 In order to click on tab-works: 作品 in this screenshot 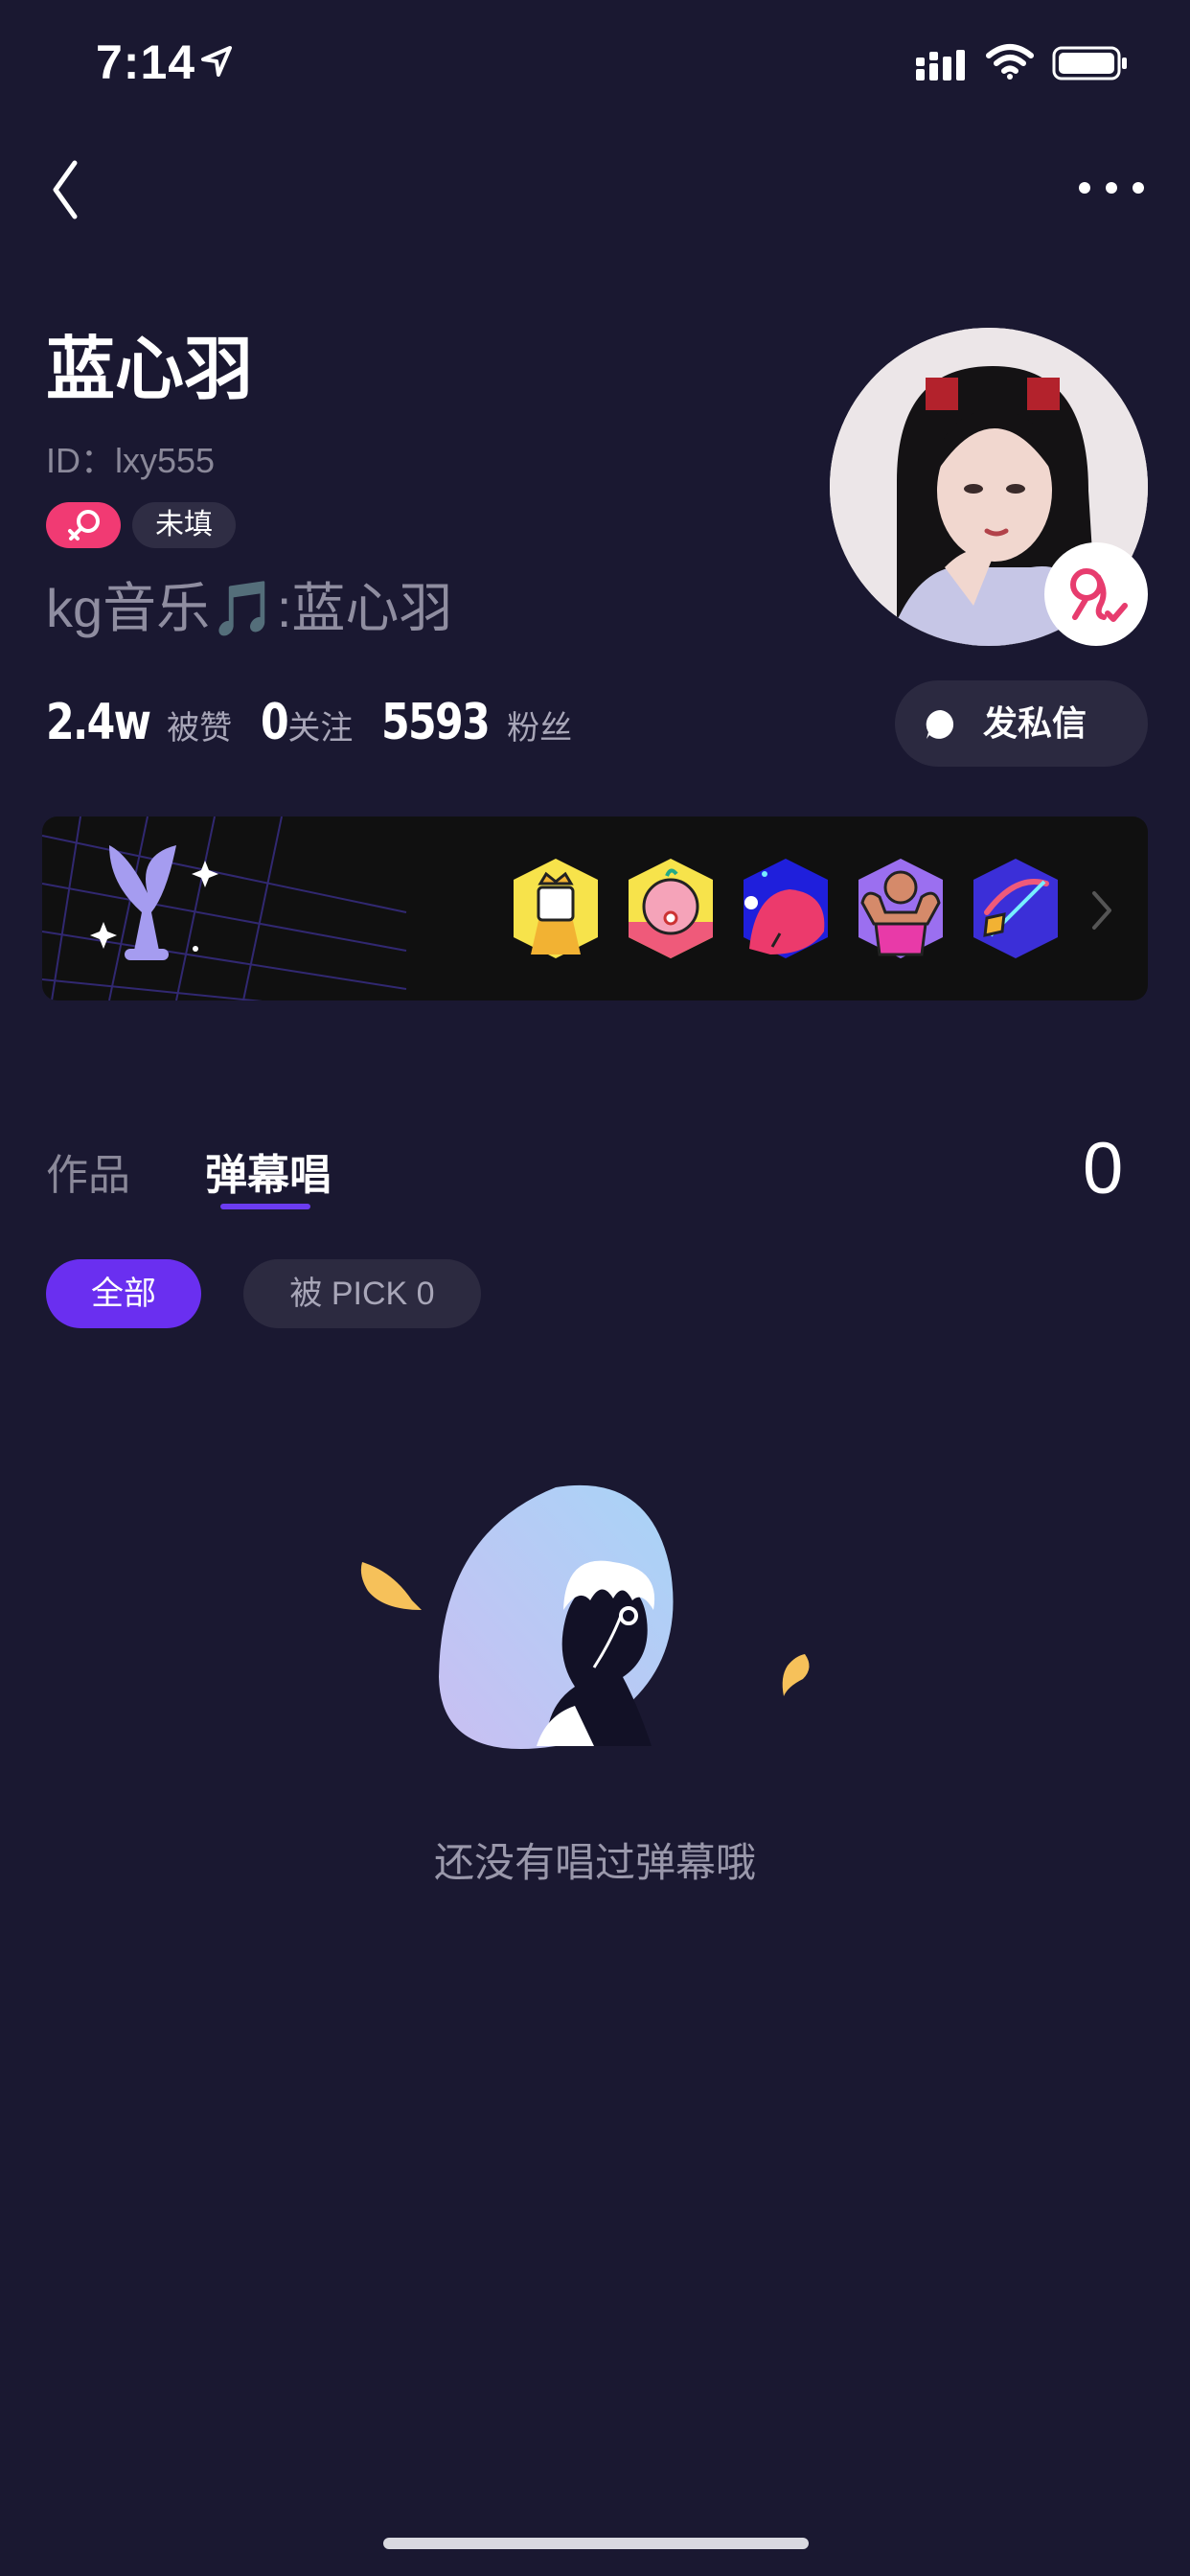, I will do `click(88, 1171)`.